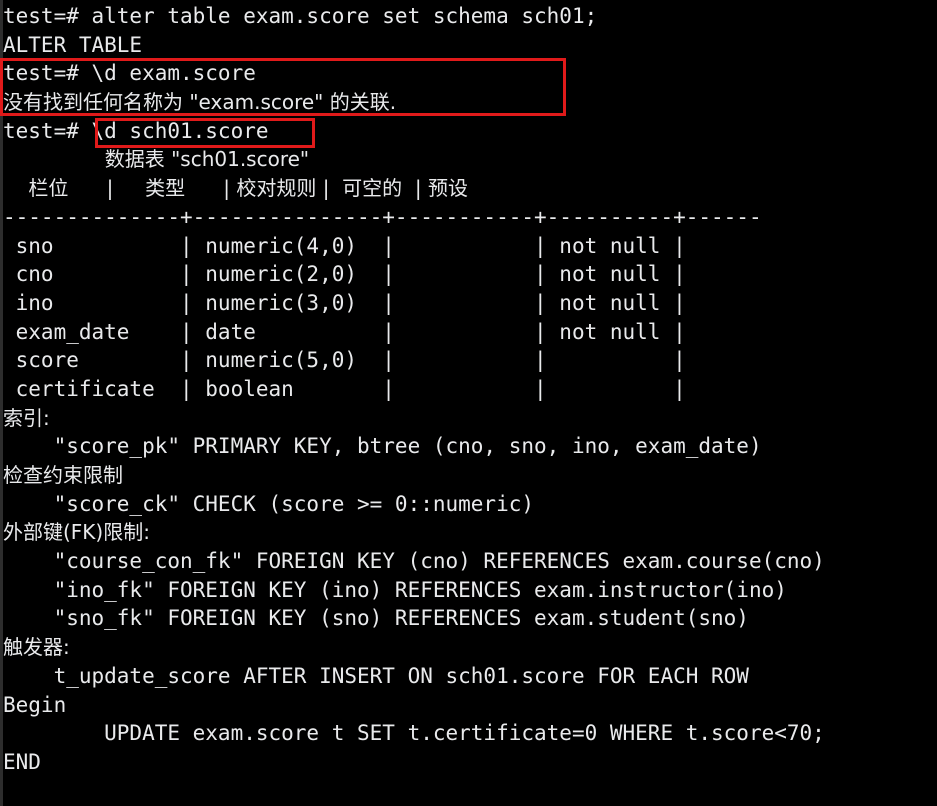  I want to click on terminal-line-result-alter-table: ALTER TABLE, so click(73, 44).